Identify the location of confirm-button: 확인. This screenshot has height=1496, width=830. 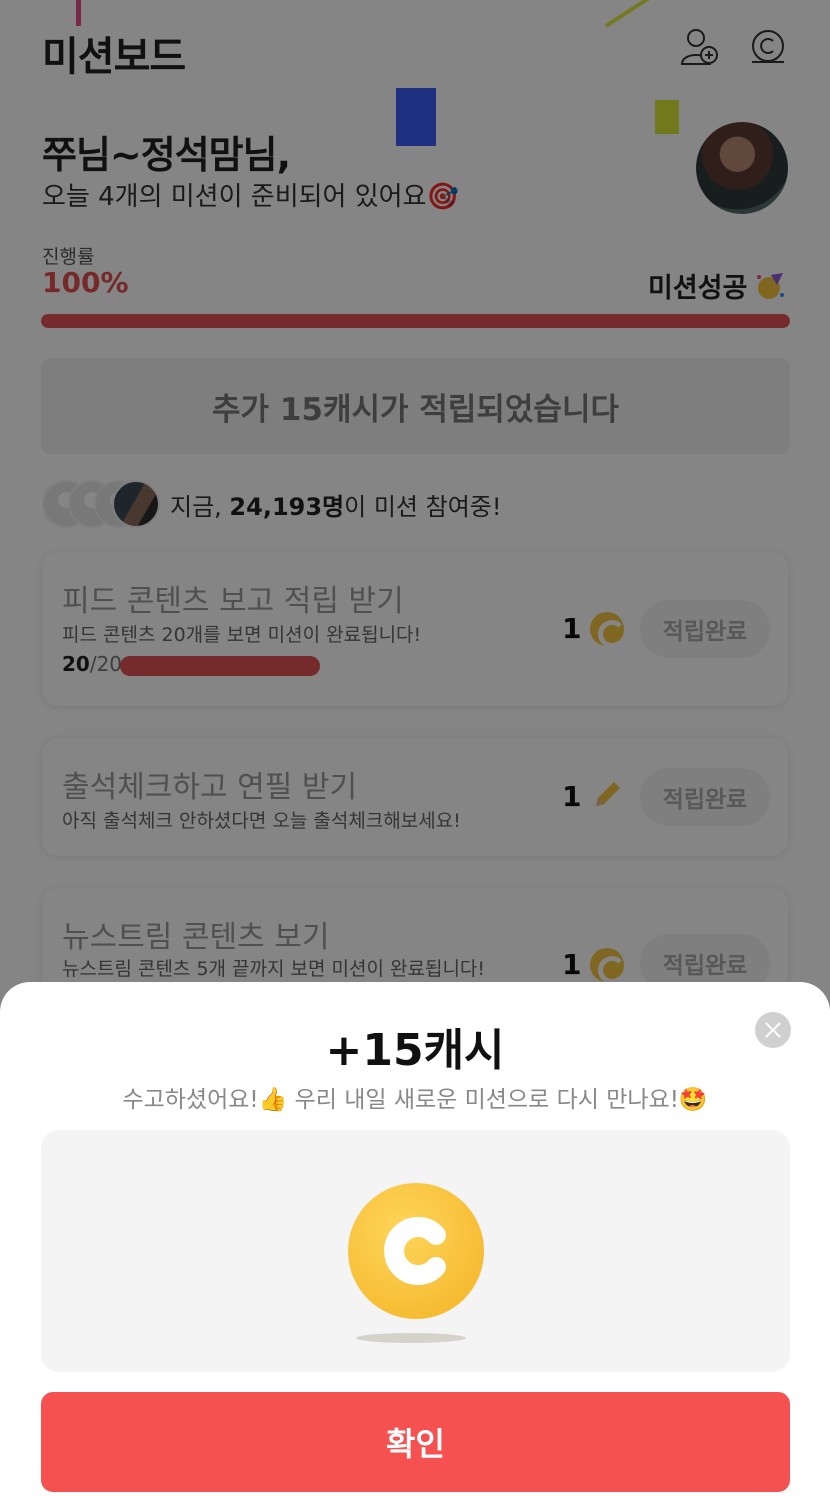
(415, 1442).